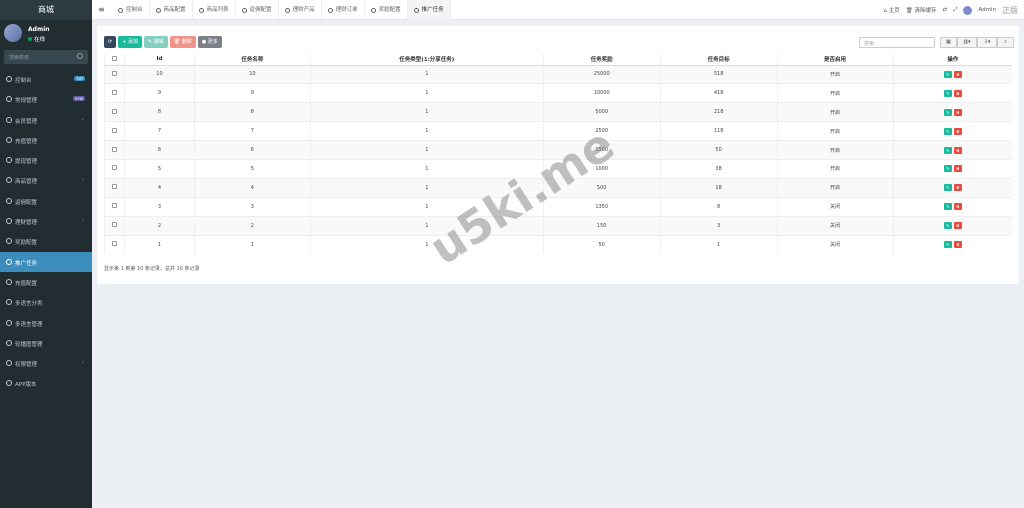 The height and width of the screenshot is (508, 1024). I want to click on sidebar-item: 会员管理 ‹, so click(46, 120).